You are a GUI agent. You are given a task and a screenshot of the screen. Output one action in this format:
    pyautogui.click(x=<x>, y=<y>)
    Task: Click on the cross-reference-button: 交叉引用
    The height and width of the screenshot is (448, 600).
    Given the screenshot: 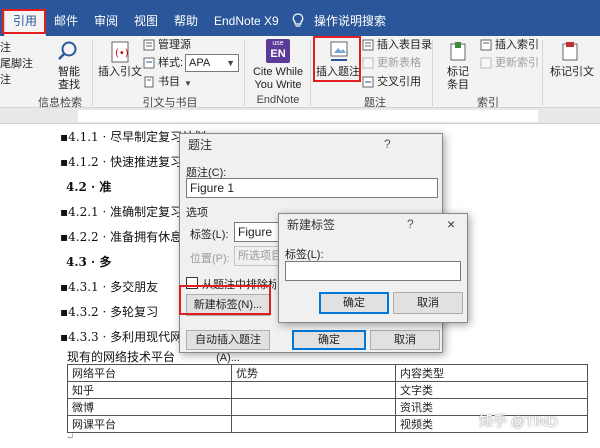 What is the action you would take?
    pyautogui.click(x=399, y=82)
    